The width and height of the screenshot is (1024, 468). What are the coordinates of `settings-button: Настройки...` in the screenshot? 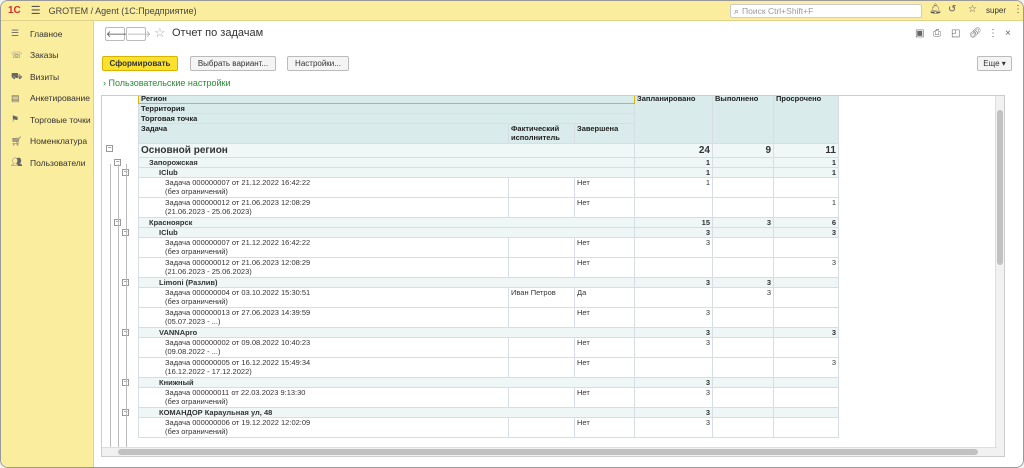 It's located at (318, 63).